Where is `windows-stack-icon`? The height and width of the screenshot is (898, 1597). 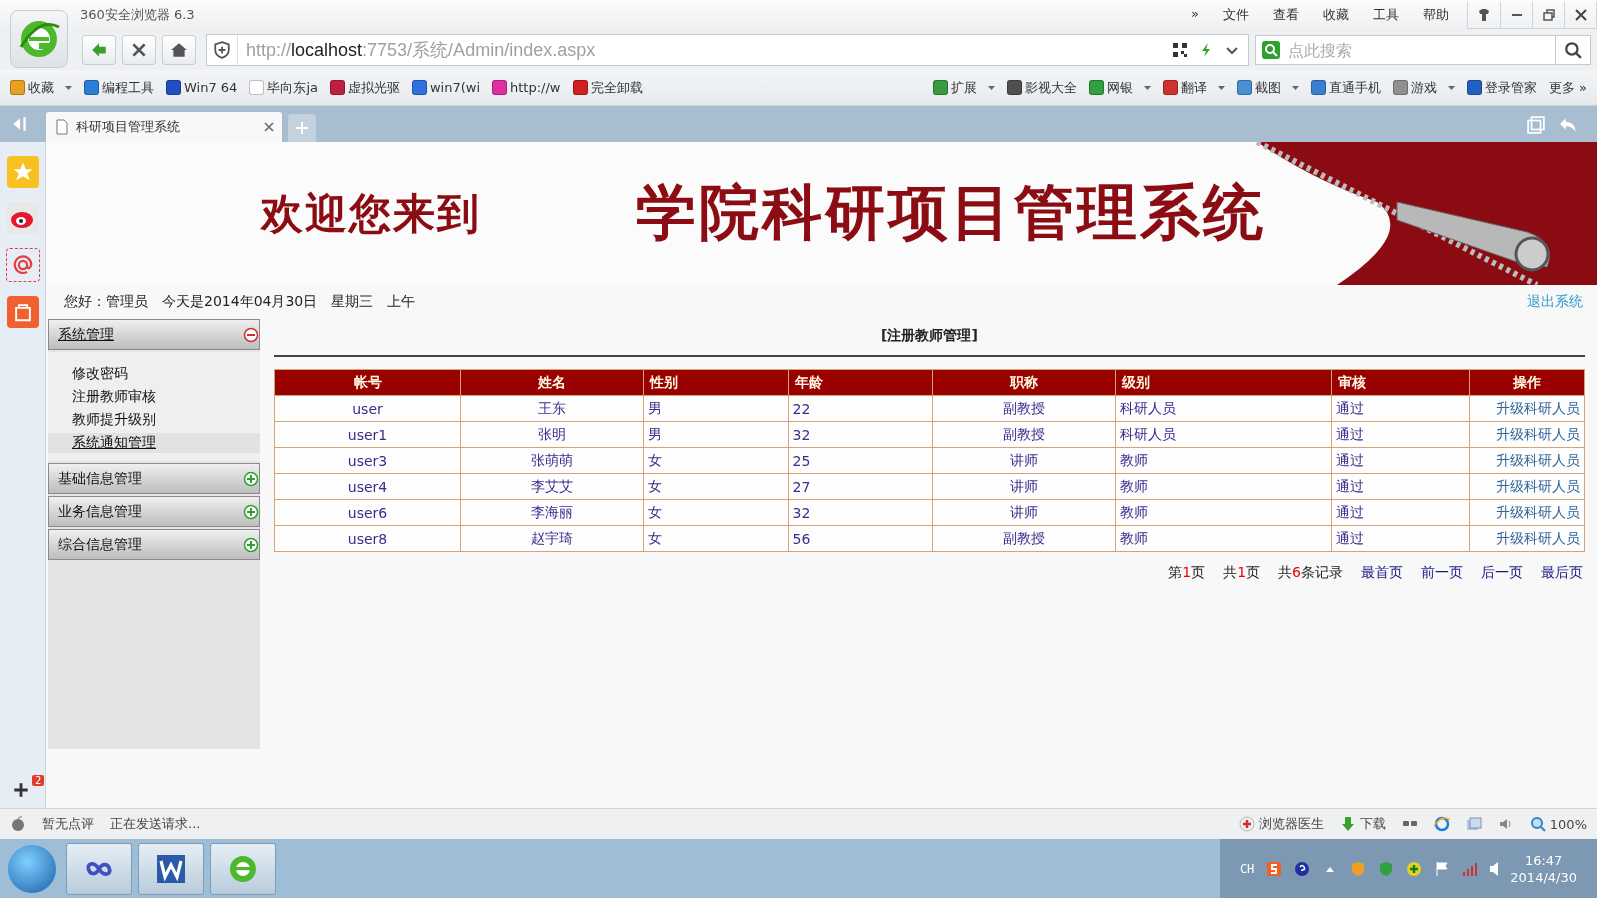
windows-stack-icon is located at coordinates (1473, 824).